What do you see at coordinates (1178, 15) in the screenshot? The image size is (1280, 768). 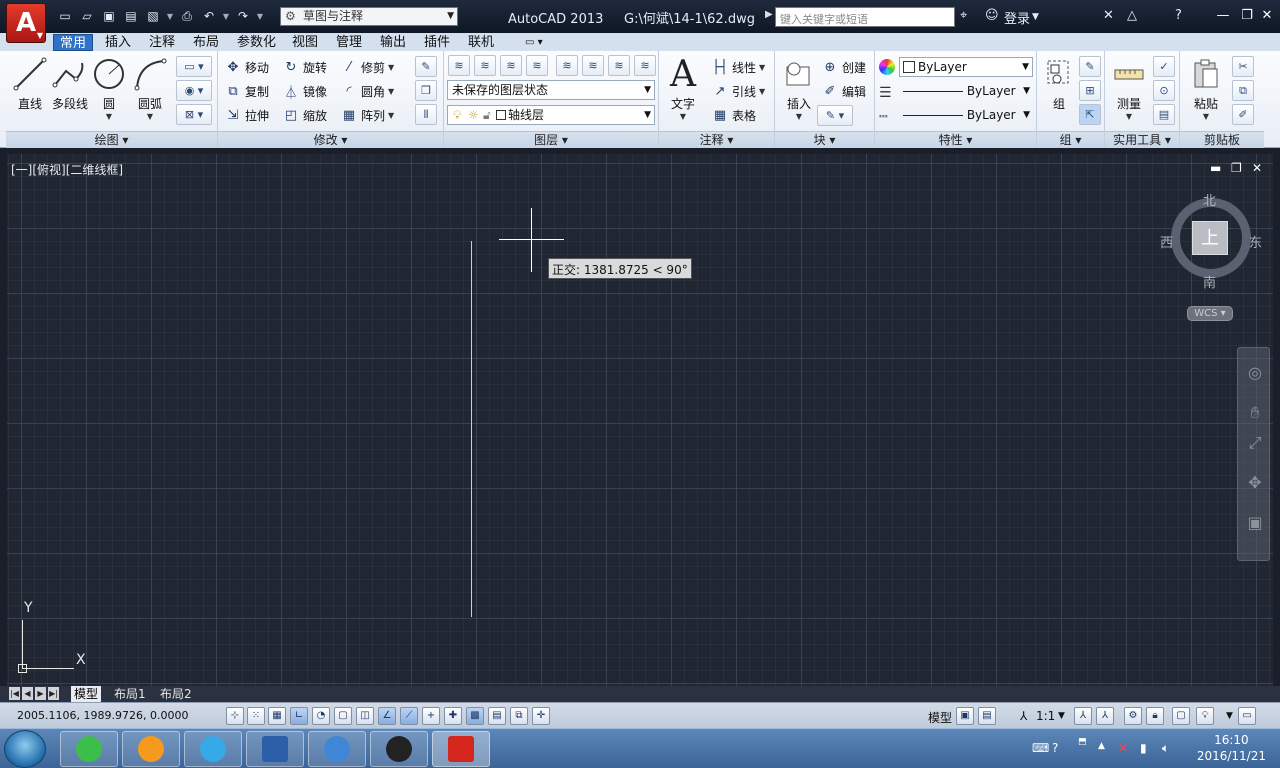 I see `help-icon: ?` at bounding box center [1178, 15].